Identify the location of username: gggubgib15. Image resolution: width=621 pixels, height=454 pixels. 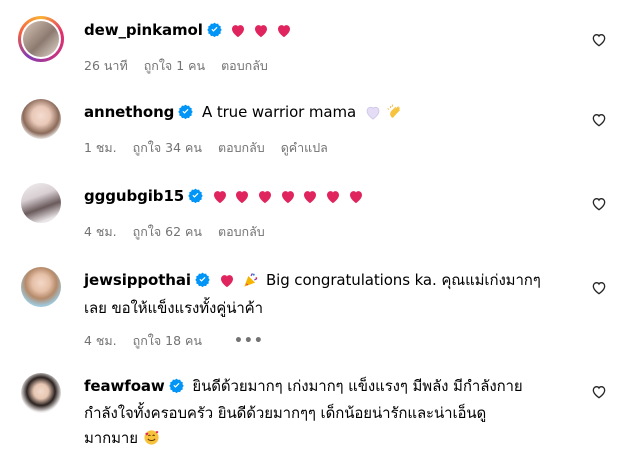
(134, 196).